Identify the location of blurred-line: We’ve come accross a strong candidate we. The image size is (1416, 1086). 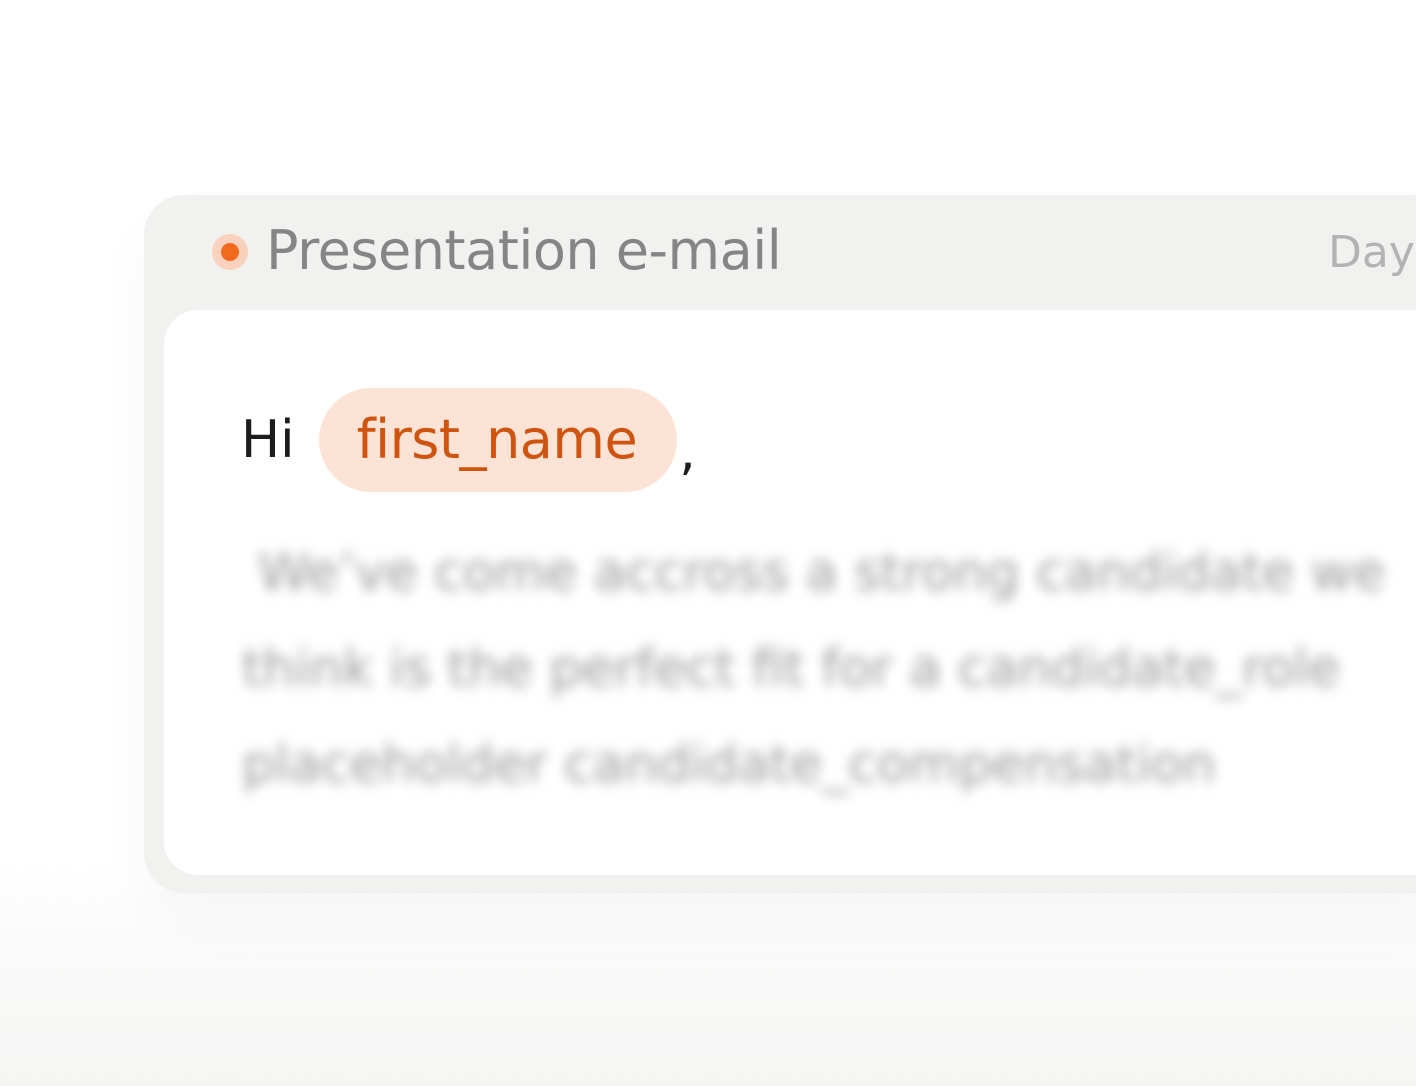
(822, 573).